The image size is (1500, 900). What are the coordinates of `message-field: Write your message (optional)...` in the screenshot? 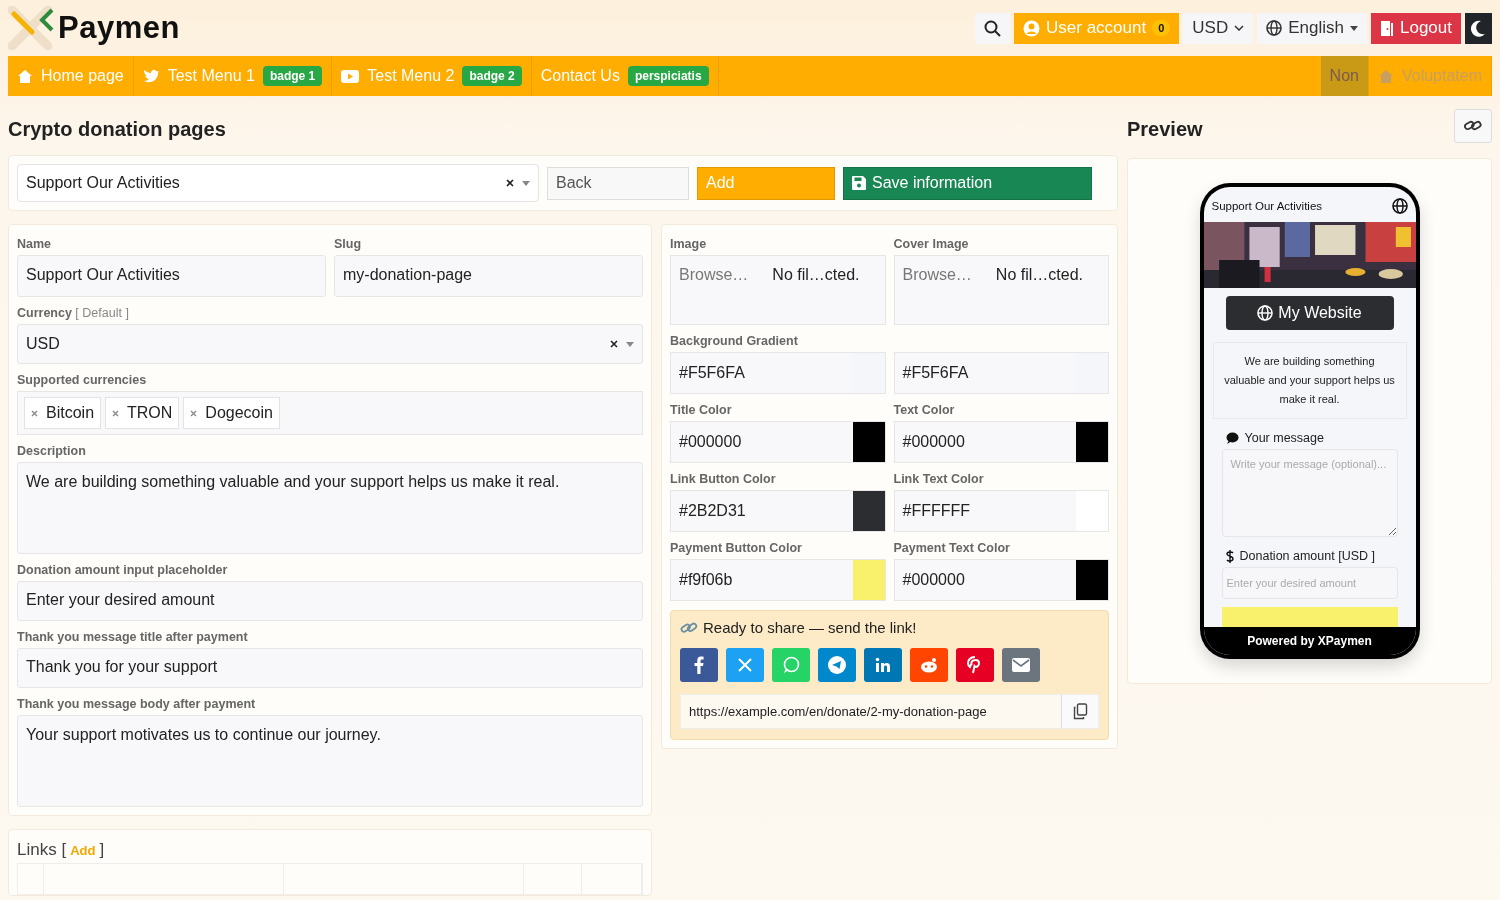 It's located at (1309, 493).